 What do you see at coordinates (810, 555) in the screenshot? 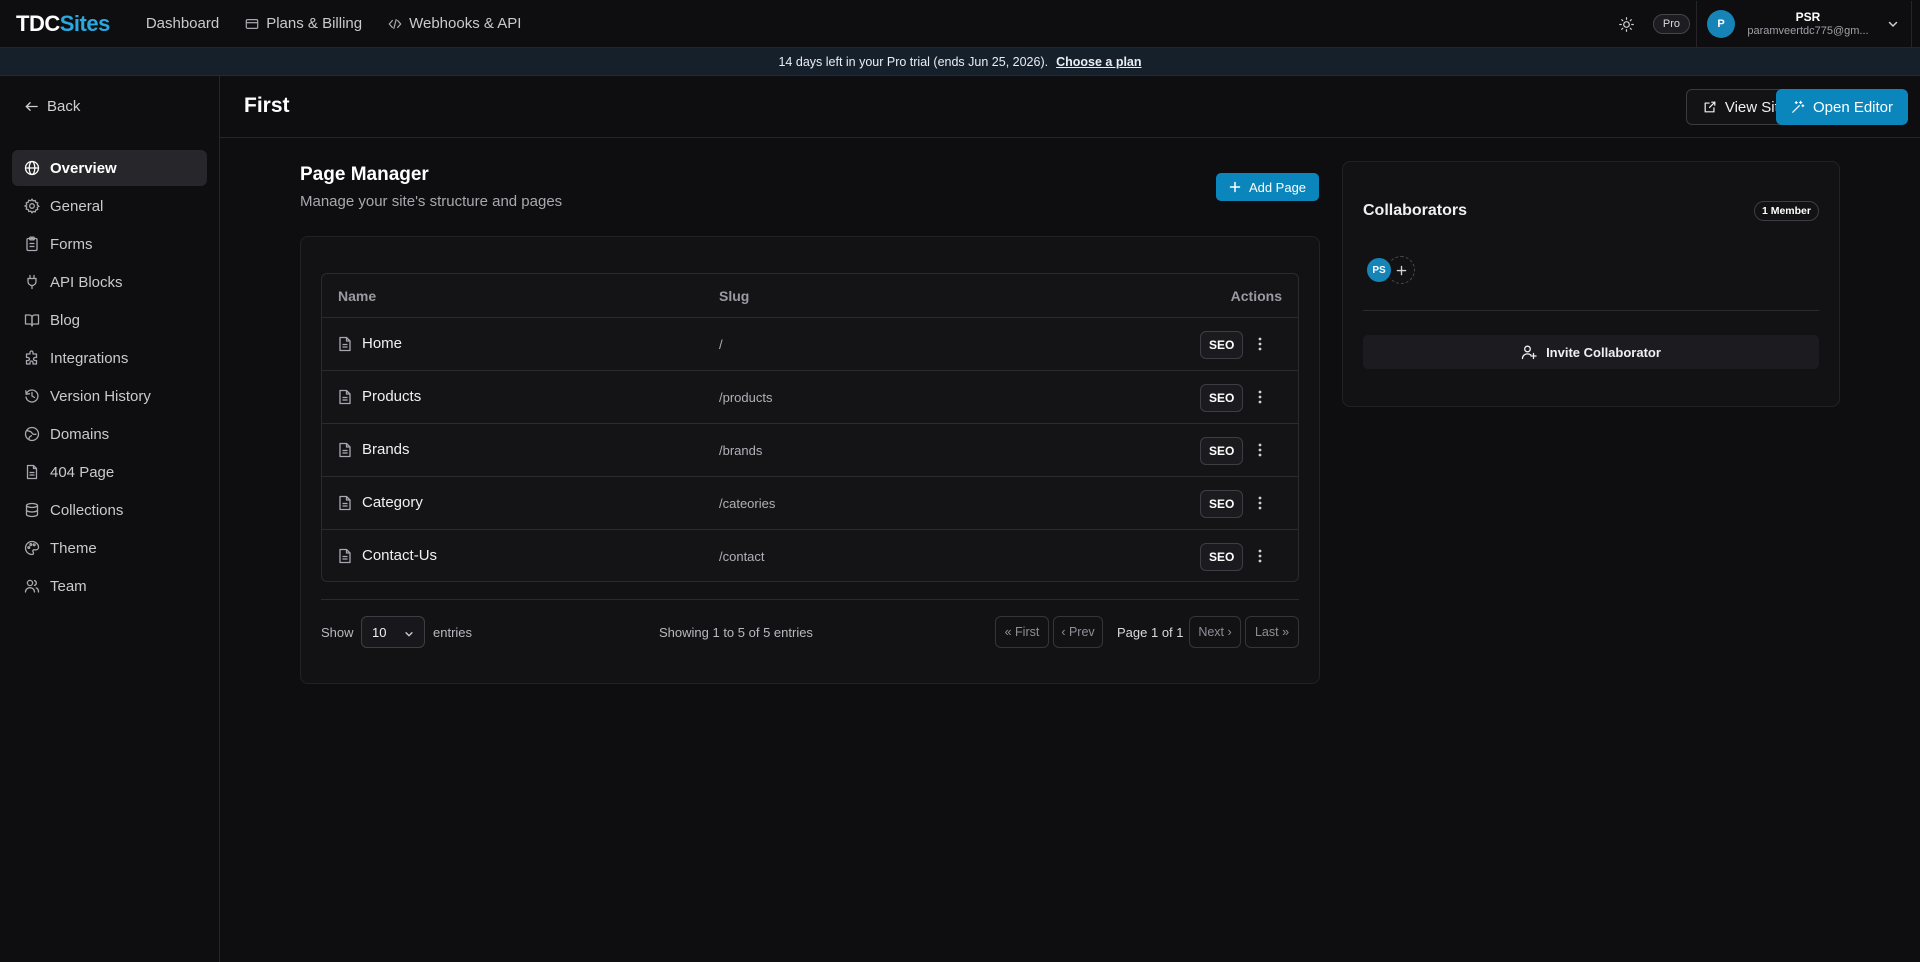
I see `table-row: Contact-Us /contact SEO` at bounding box center [810, 555].